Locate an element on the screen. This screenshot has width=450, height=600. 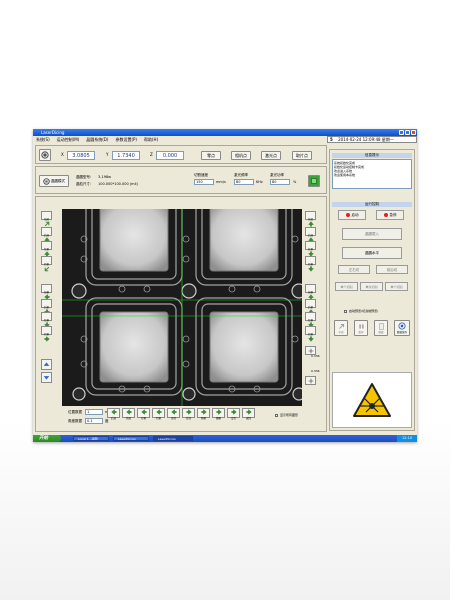
right-control-caption: 左移 is located at coordinates (311, 320).